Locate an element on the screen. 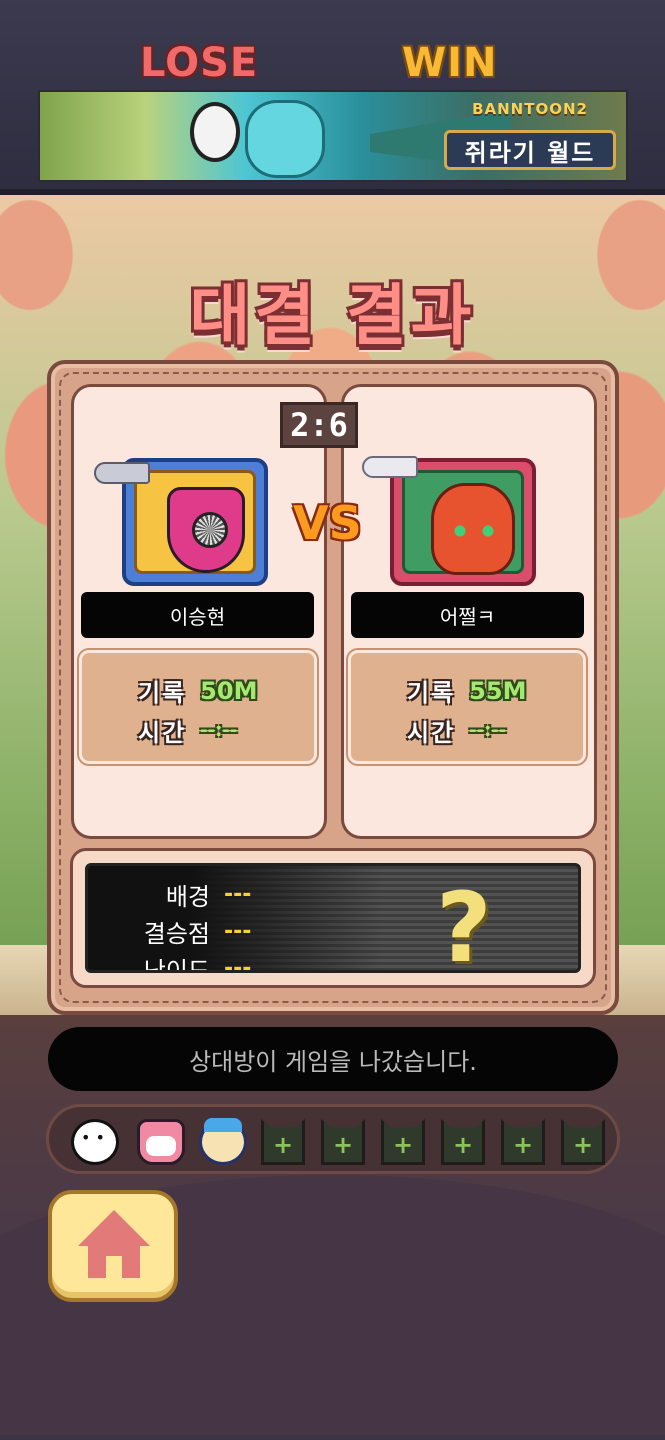  record-value: 50M is located at coordinates (229, 690).